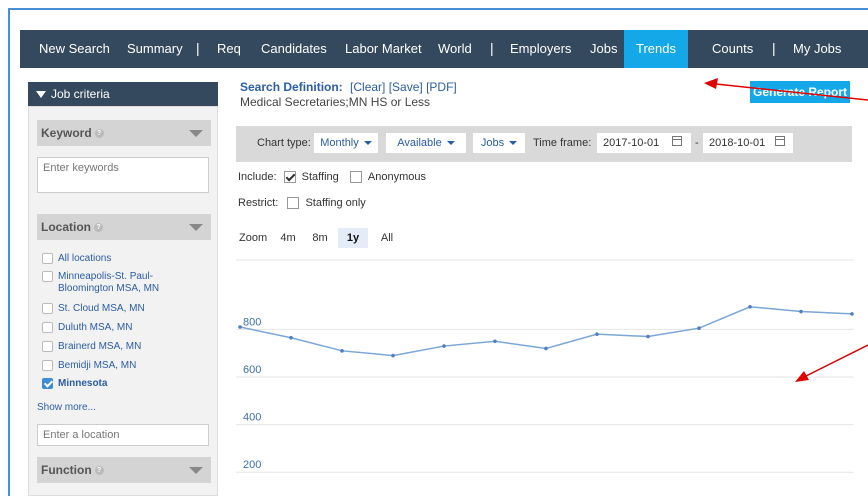 The width and height of the screenshot is (868, 496). Describe the element at coordinates (786, 230) in the screenshot. I see `annotation-overlay` at that location.